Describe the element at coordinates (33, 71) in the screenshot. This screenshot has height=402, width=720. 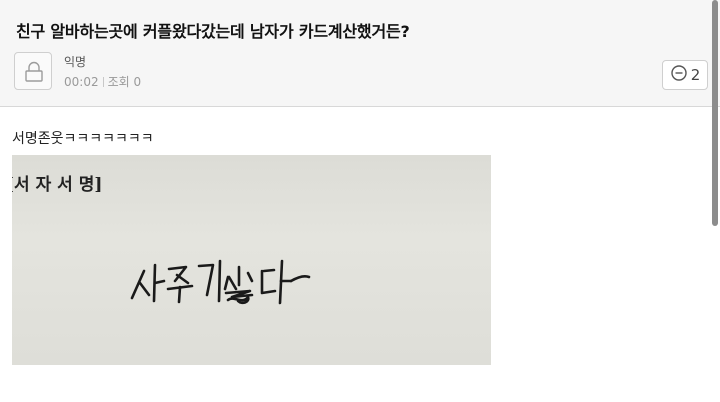
I see `avatar` at that location.